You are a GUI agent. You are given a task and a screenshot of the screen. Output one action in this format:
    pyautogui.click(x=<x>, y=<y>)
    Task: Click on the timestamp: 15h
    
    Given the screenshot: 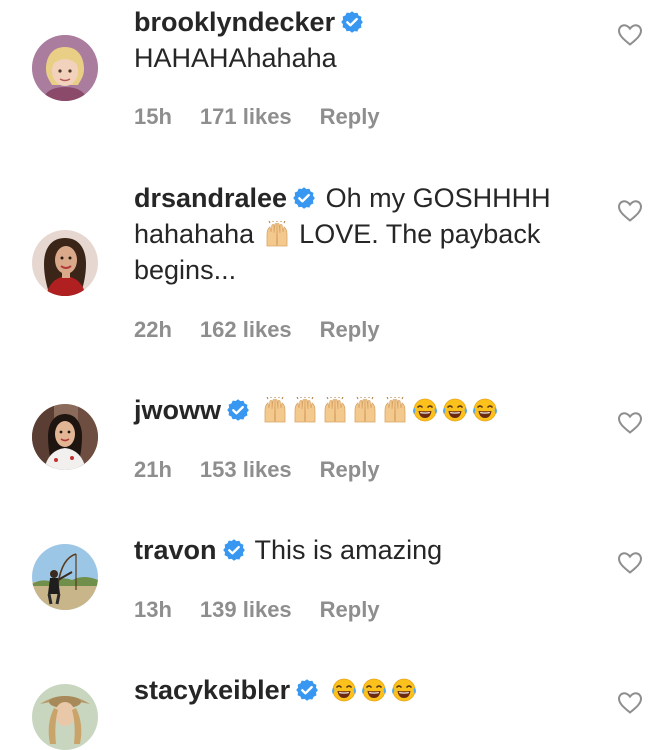 What is the action you would take?
    pyautogui.click(x=153, y=116)
    